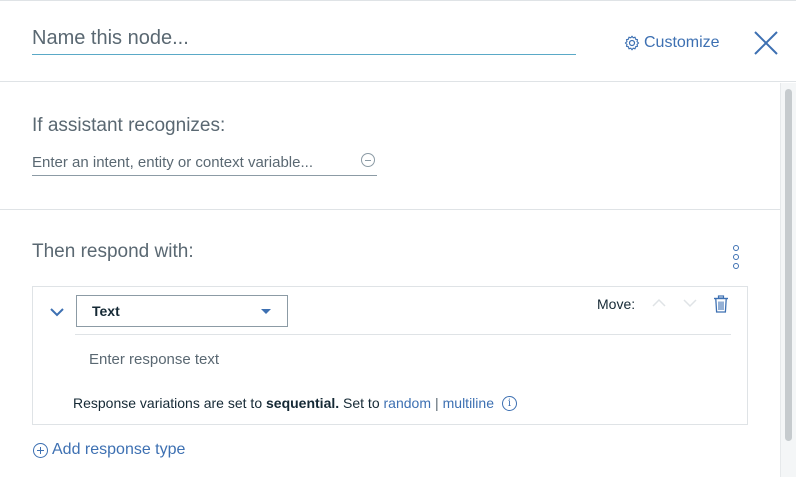 The image size is (796, 477). What do you see at coordinates (168, 403) in the screenshot?
I see `variations-prefix: Response variations are set to` at bounding box center [168, 403].